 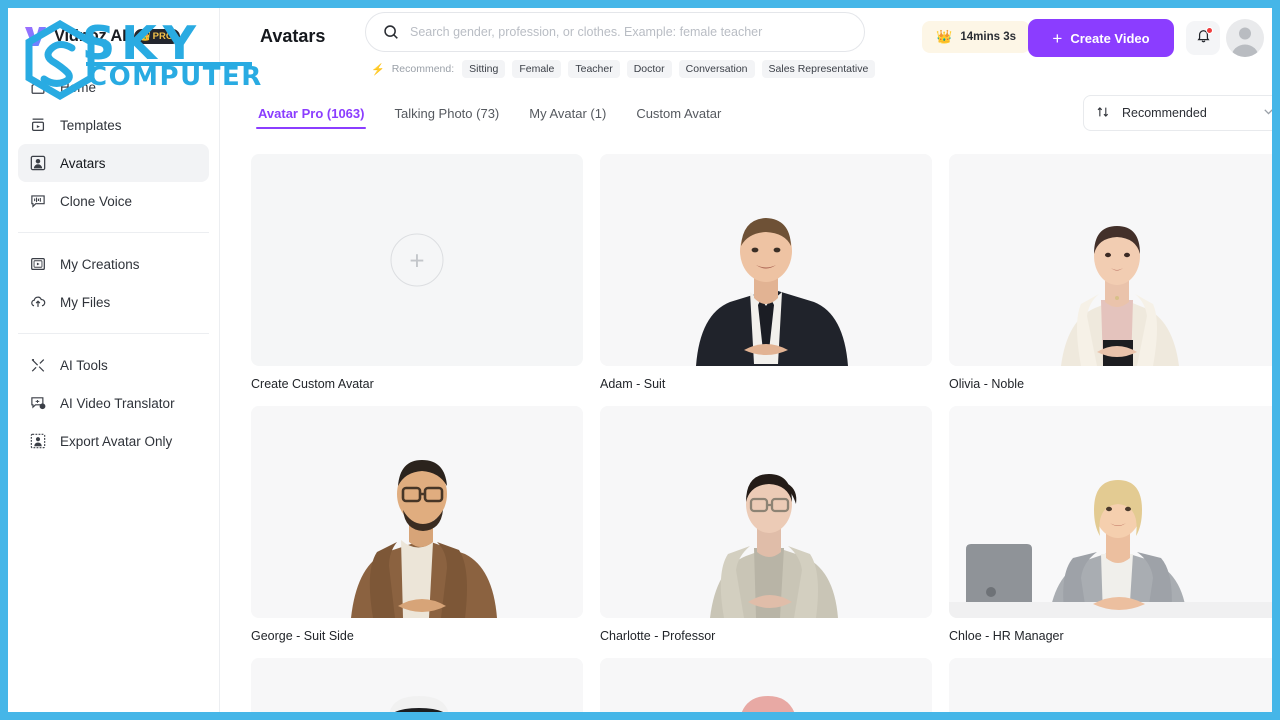 I want to click on create-custom-avatar-thumb: +, so click(x=417, y=260).